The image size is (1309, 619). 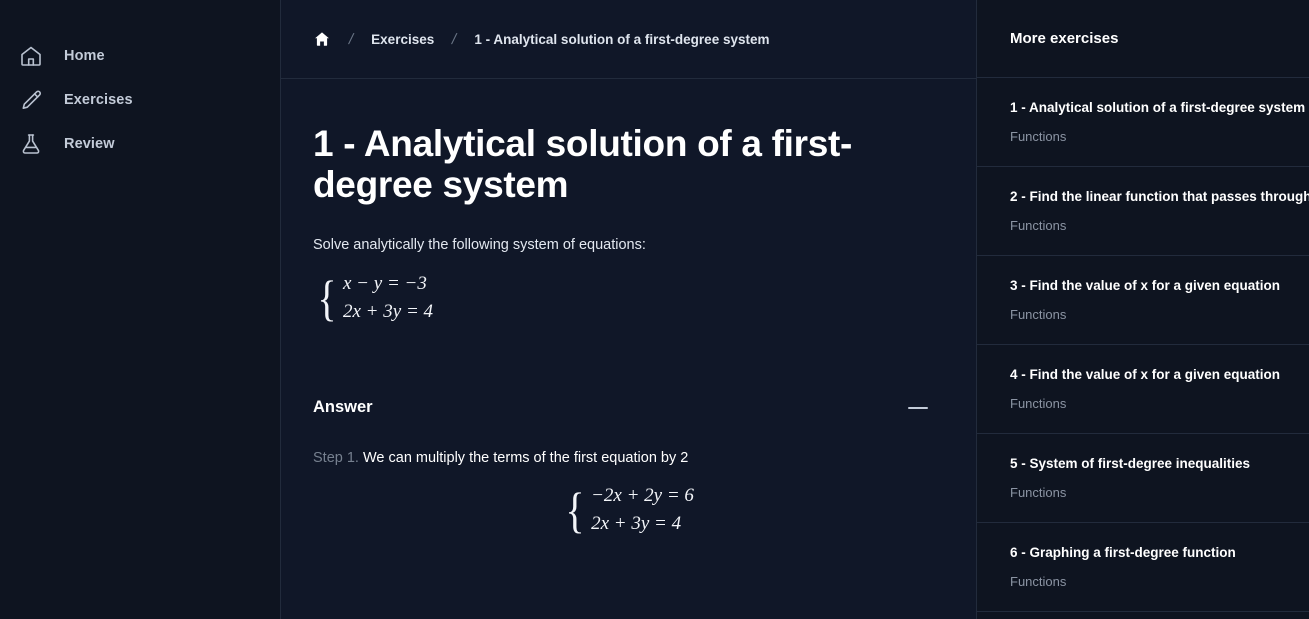 What do you see at coordinates (89, 144) in the screenshot?
I see `sidebar-item-label: Review` at bounding box center [89, 144].